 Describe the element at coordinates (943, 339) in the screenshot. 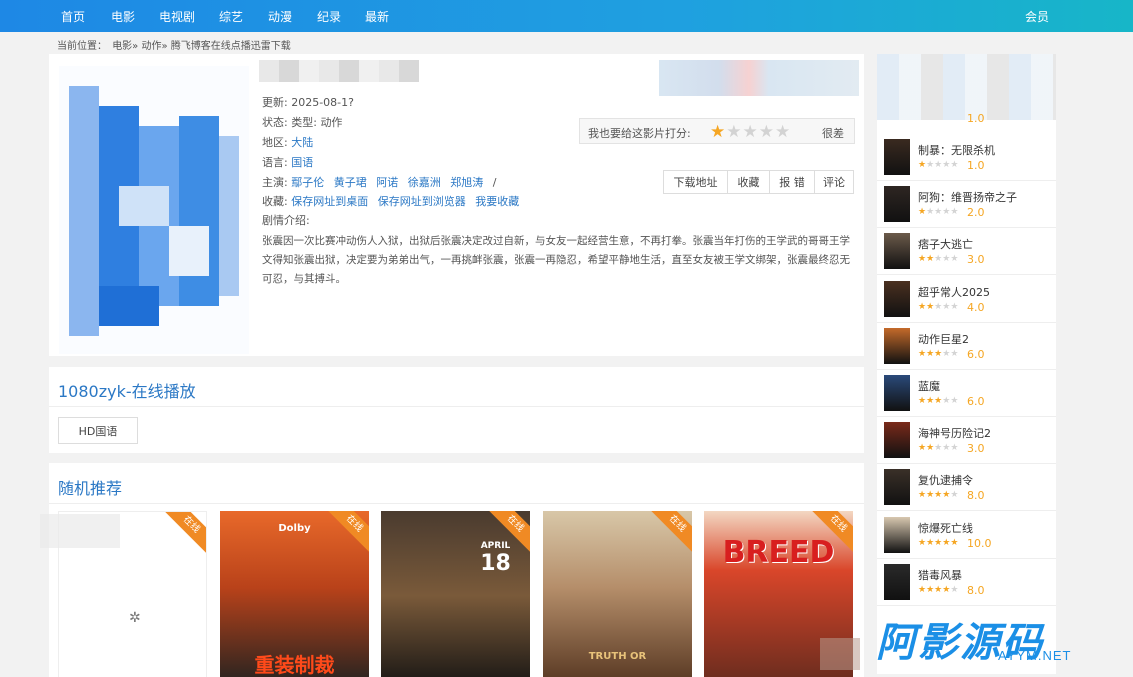

I see `ranking-title: 动作巨星2` at that location.